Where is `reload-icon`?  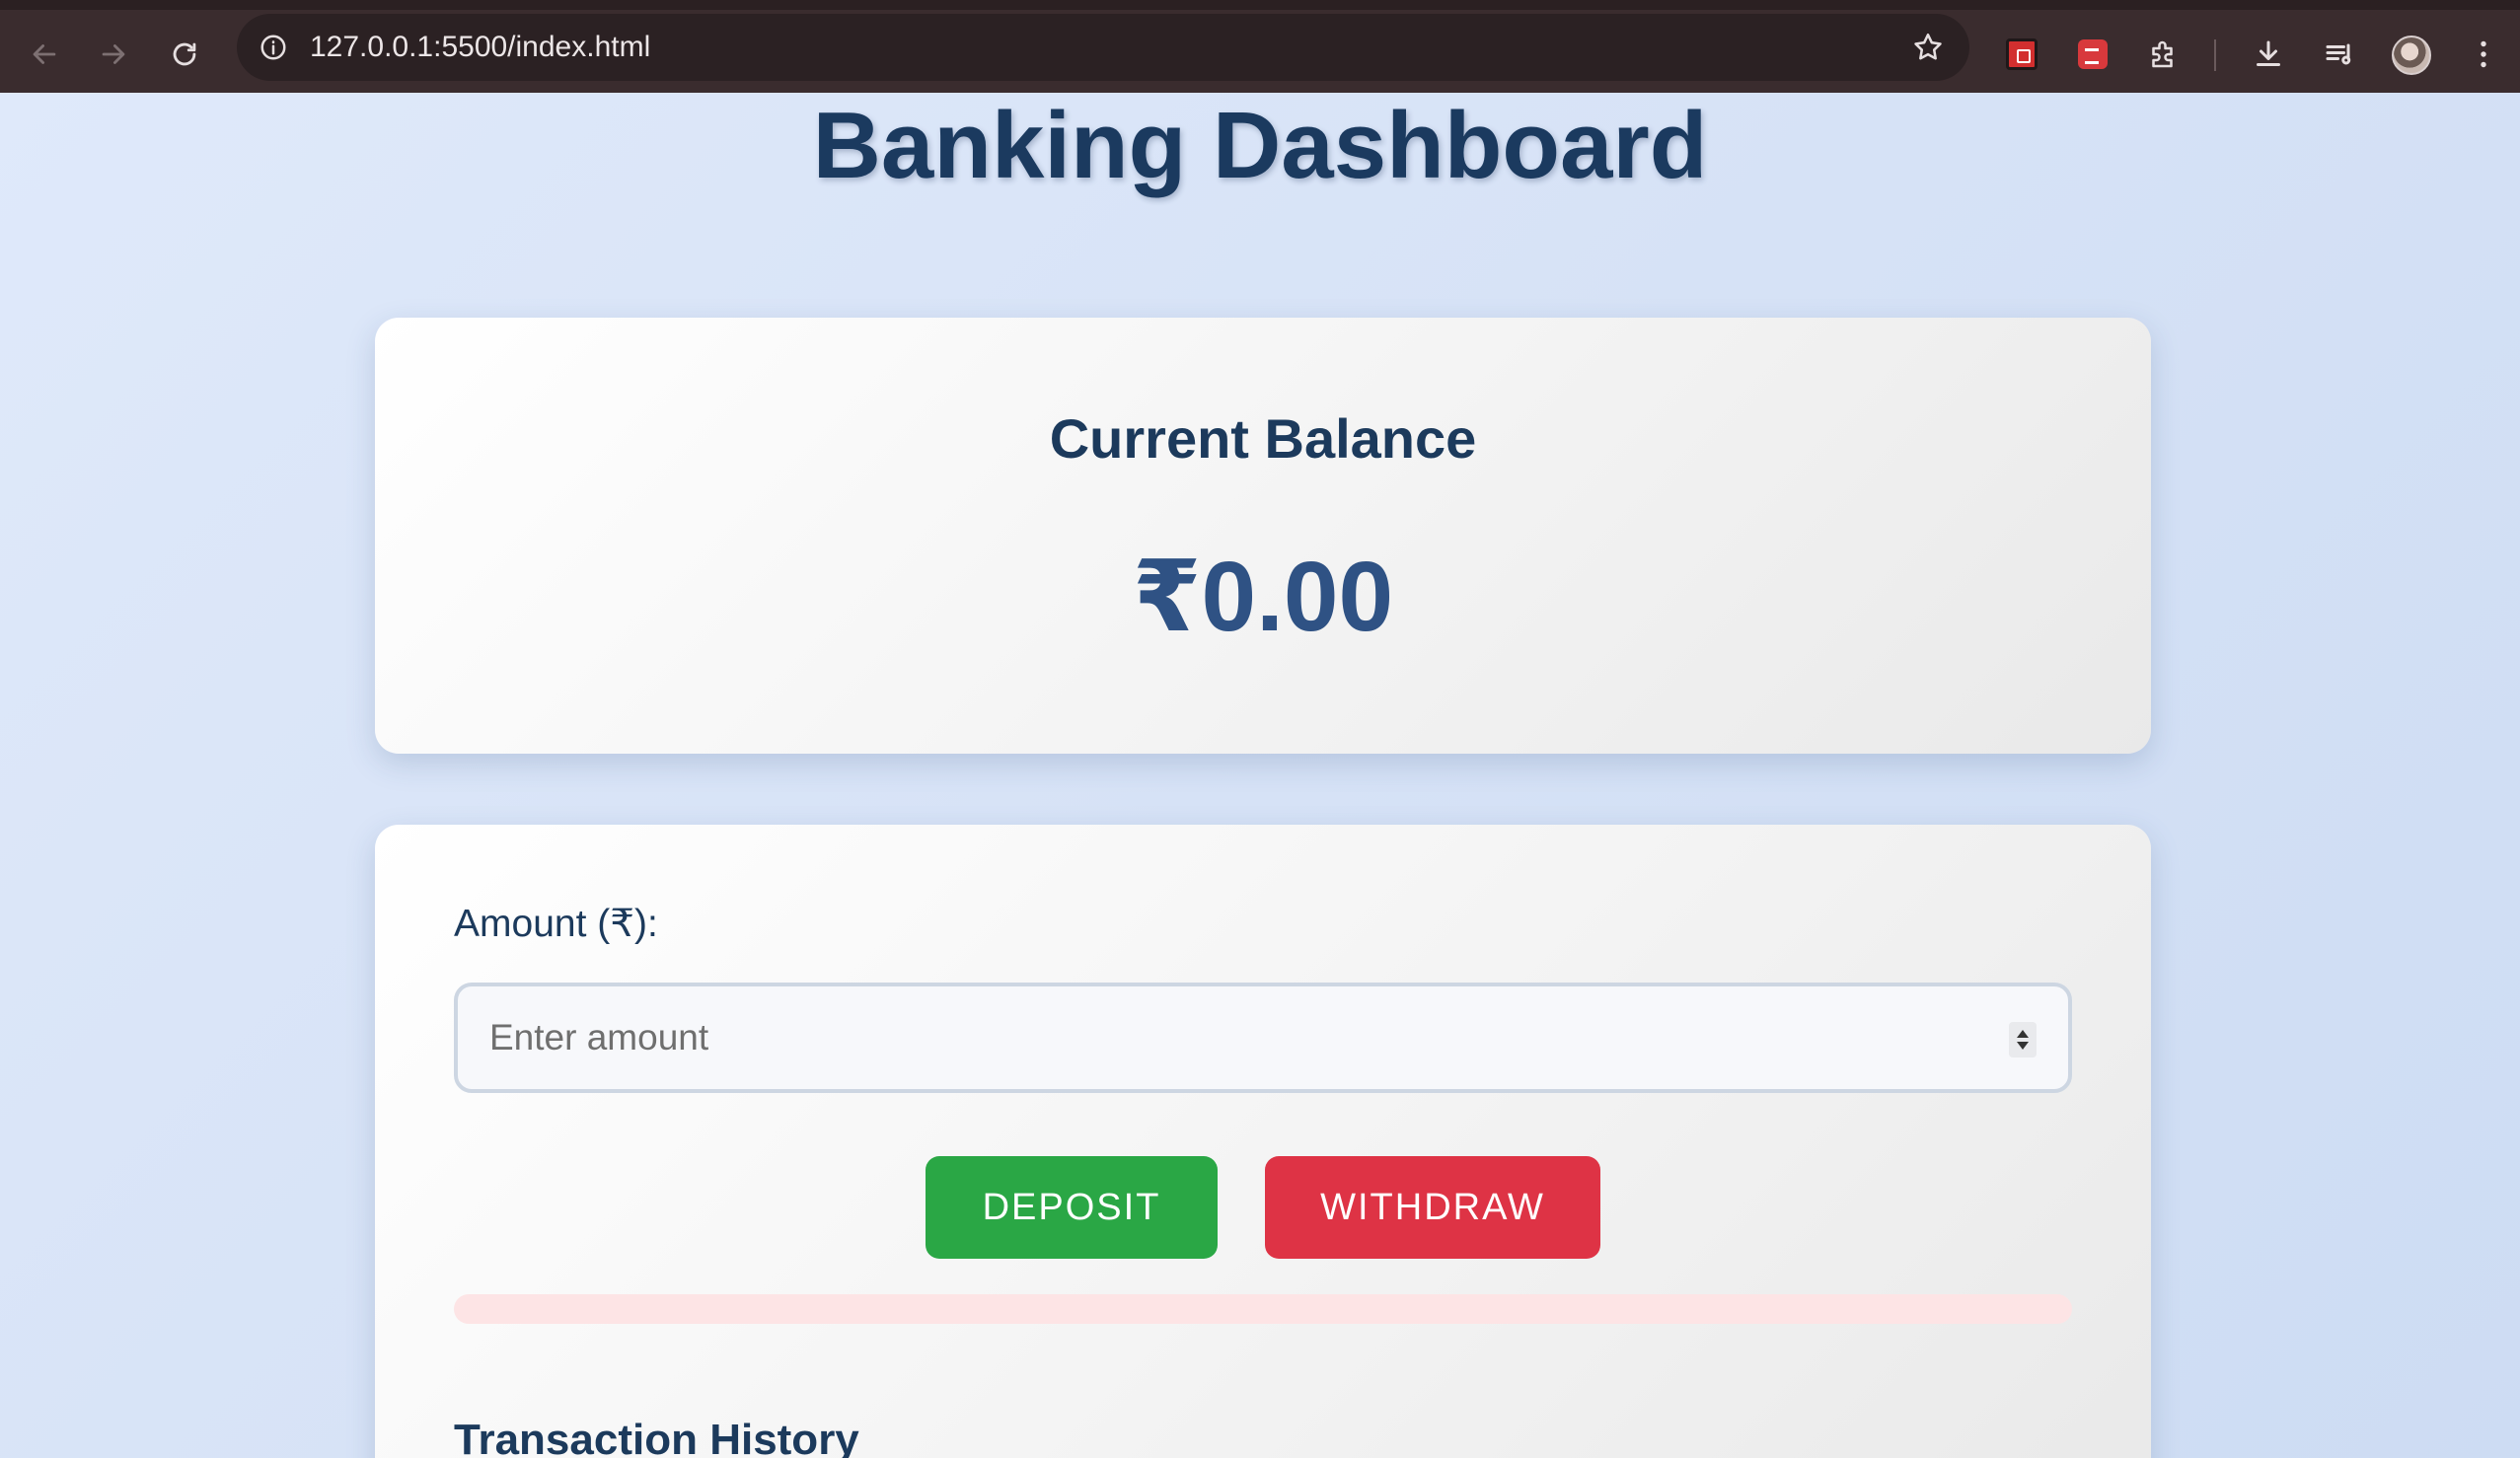
reload-icon is located at coordinates (184, 54).